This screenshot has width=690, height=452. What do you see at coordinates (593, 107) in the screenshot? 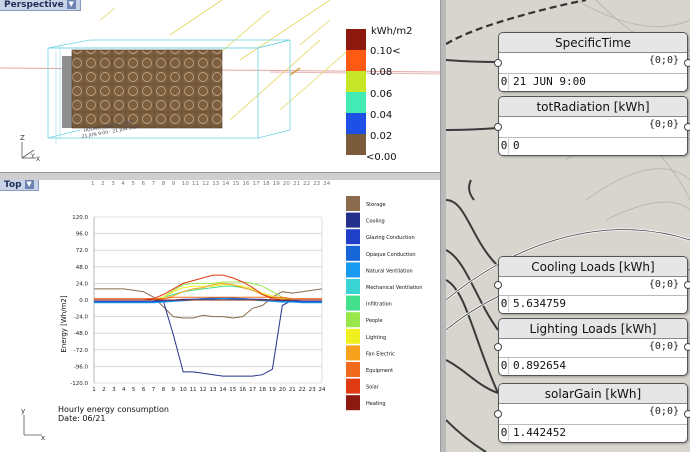
I see `panel-title: totRadiation [kWh]` at bounding box center [593, 107].